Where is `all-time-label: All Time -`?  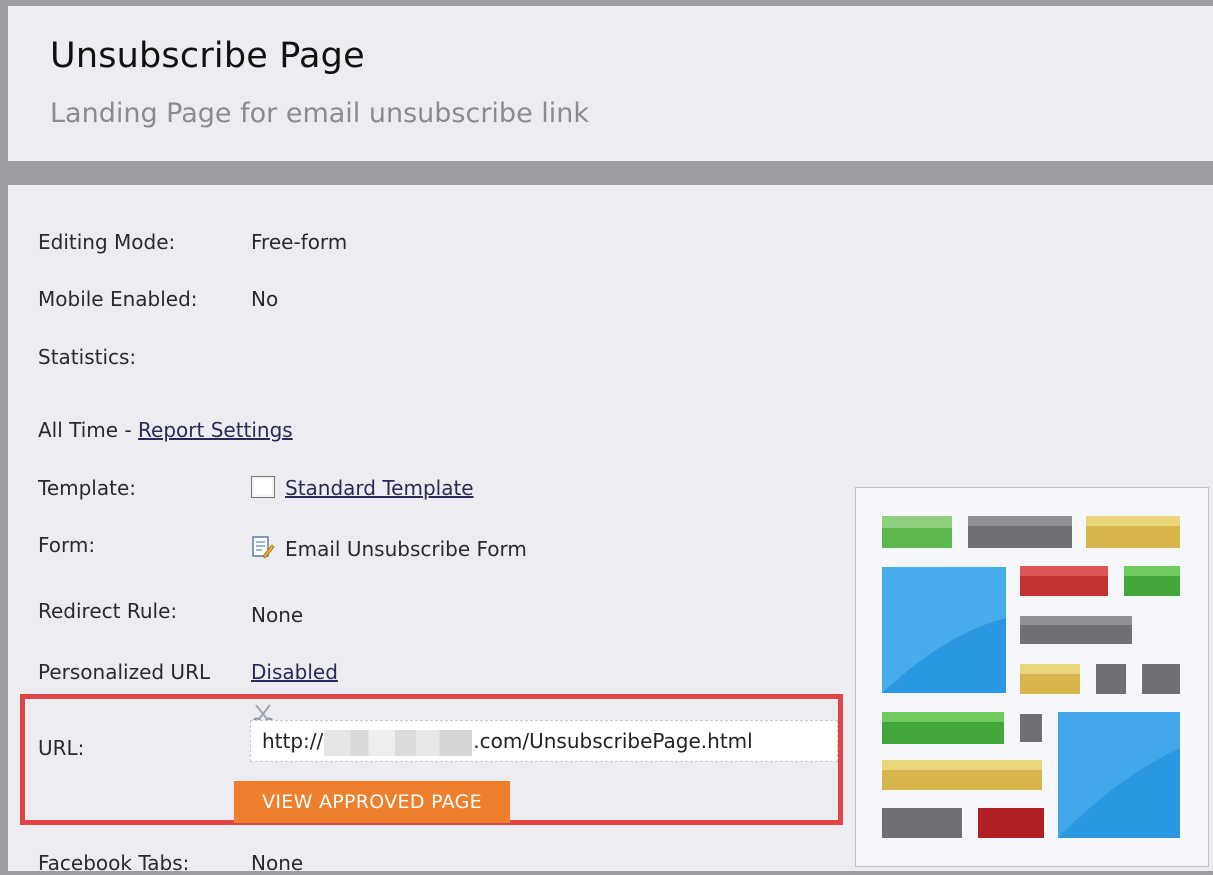
all-time-label: All Time - is located at coordinates (88, 430).